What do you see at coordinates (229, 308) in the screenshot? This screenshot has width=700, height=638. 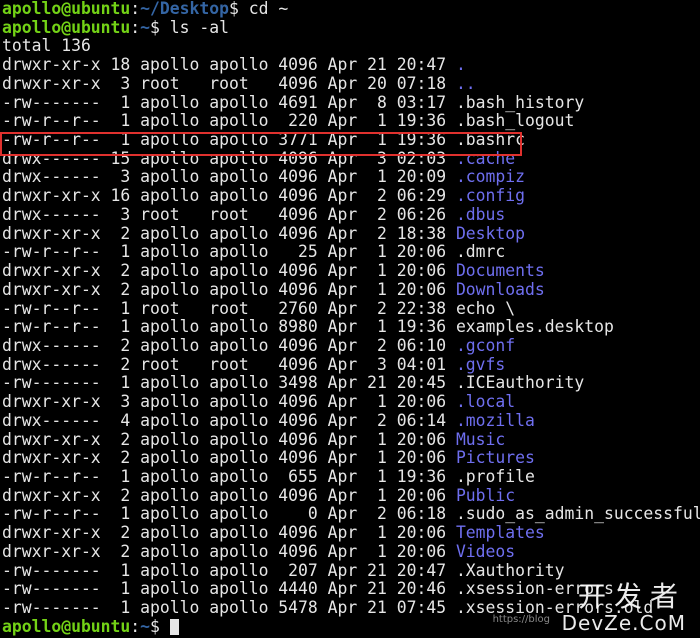 I see `entry-details: -rw-r--r-- 1 root root 2760 Apr 2 22:38` at bounding box center [229, 308].